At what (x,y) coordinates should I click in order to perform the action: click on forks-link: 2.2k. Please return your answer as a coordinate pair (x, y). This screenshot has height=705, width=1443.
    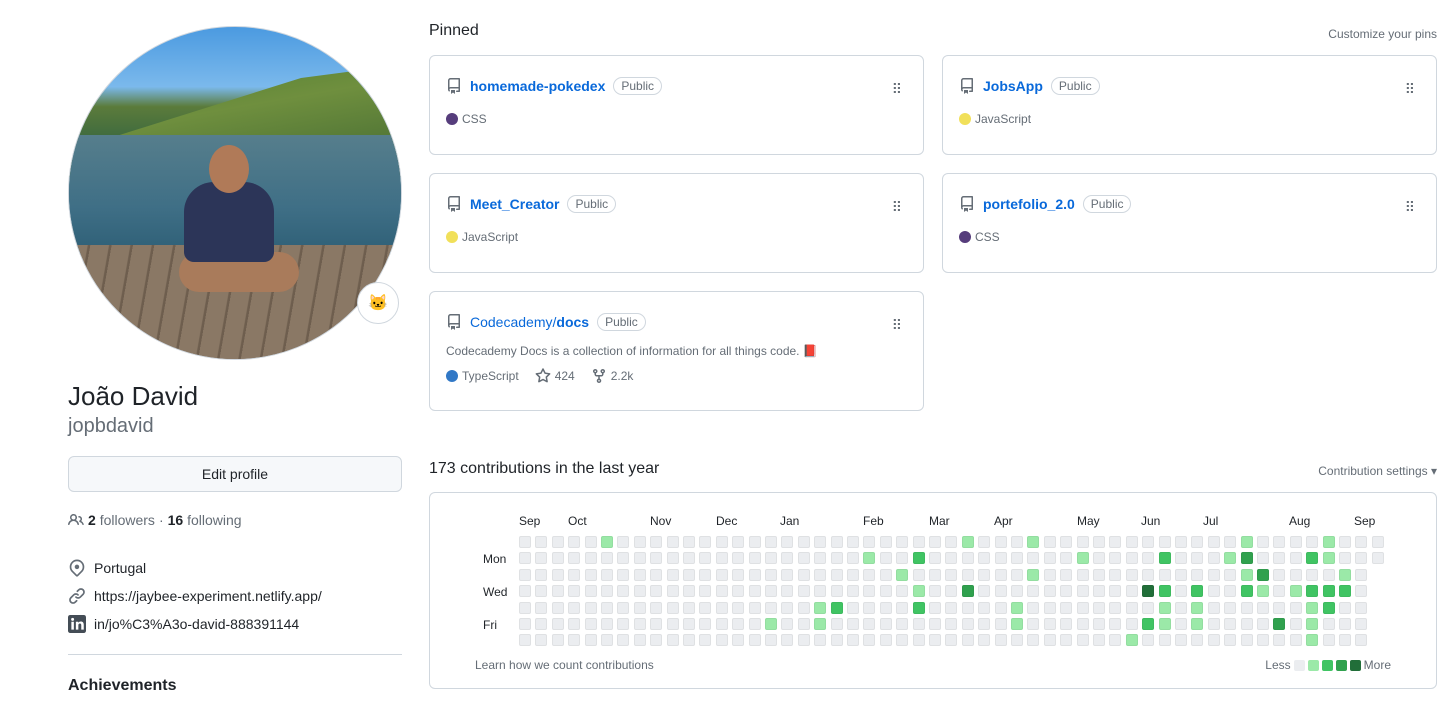
    Looking at the image, I should click on (612, 376).